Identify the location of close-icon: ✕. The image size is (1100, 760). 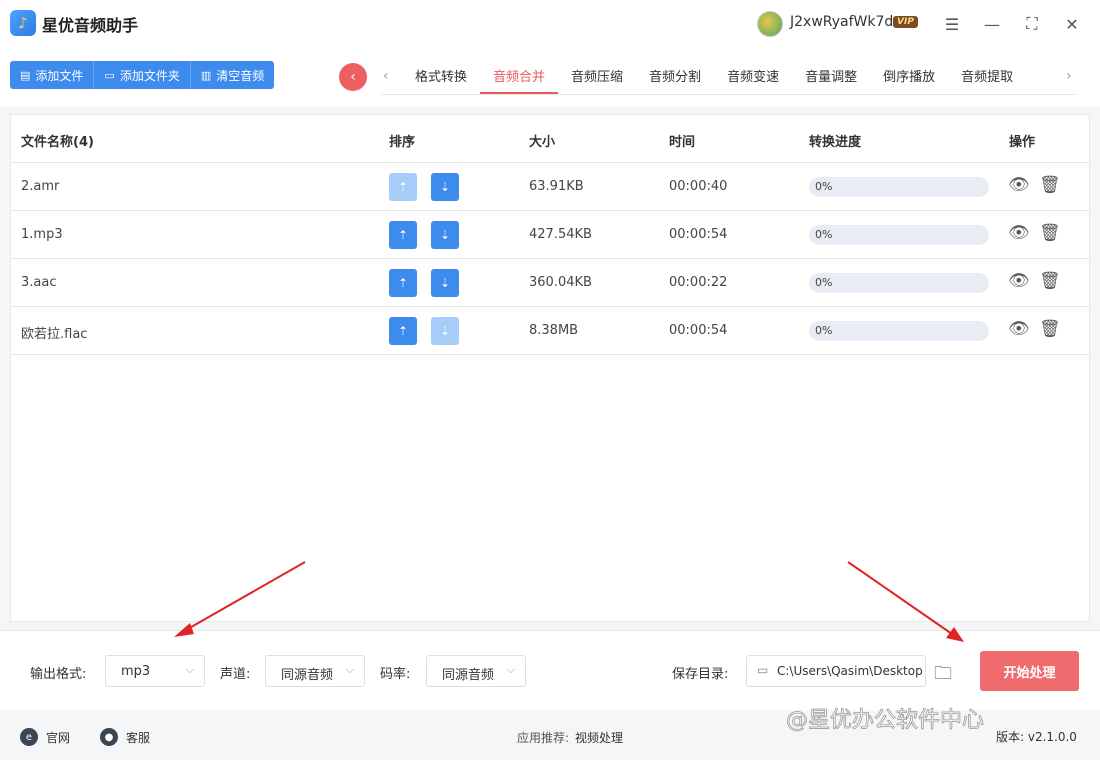
(1072, 24).